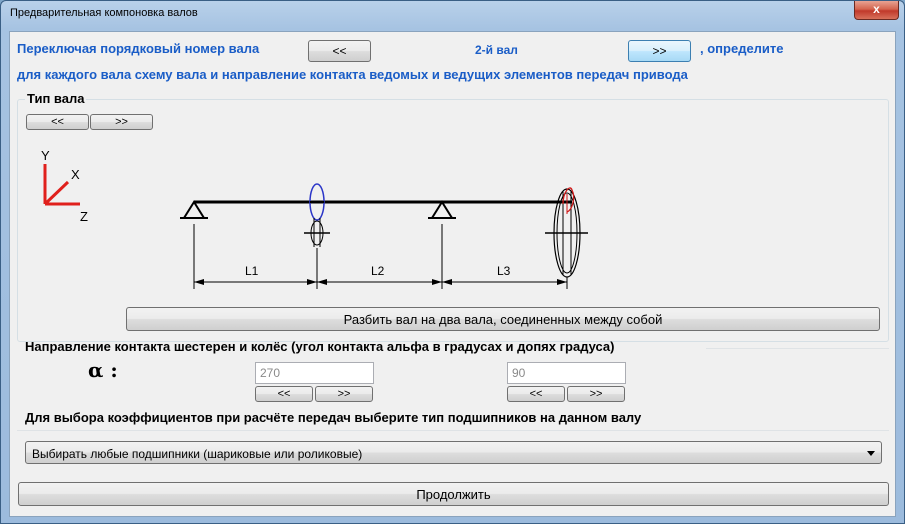 The width and height of the screenshot is (905, 524). What do you see at coordinates (344, 394) in the screenshot?
I see `angle-1-next-button: >>` at bounding box center [344, 394].